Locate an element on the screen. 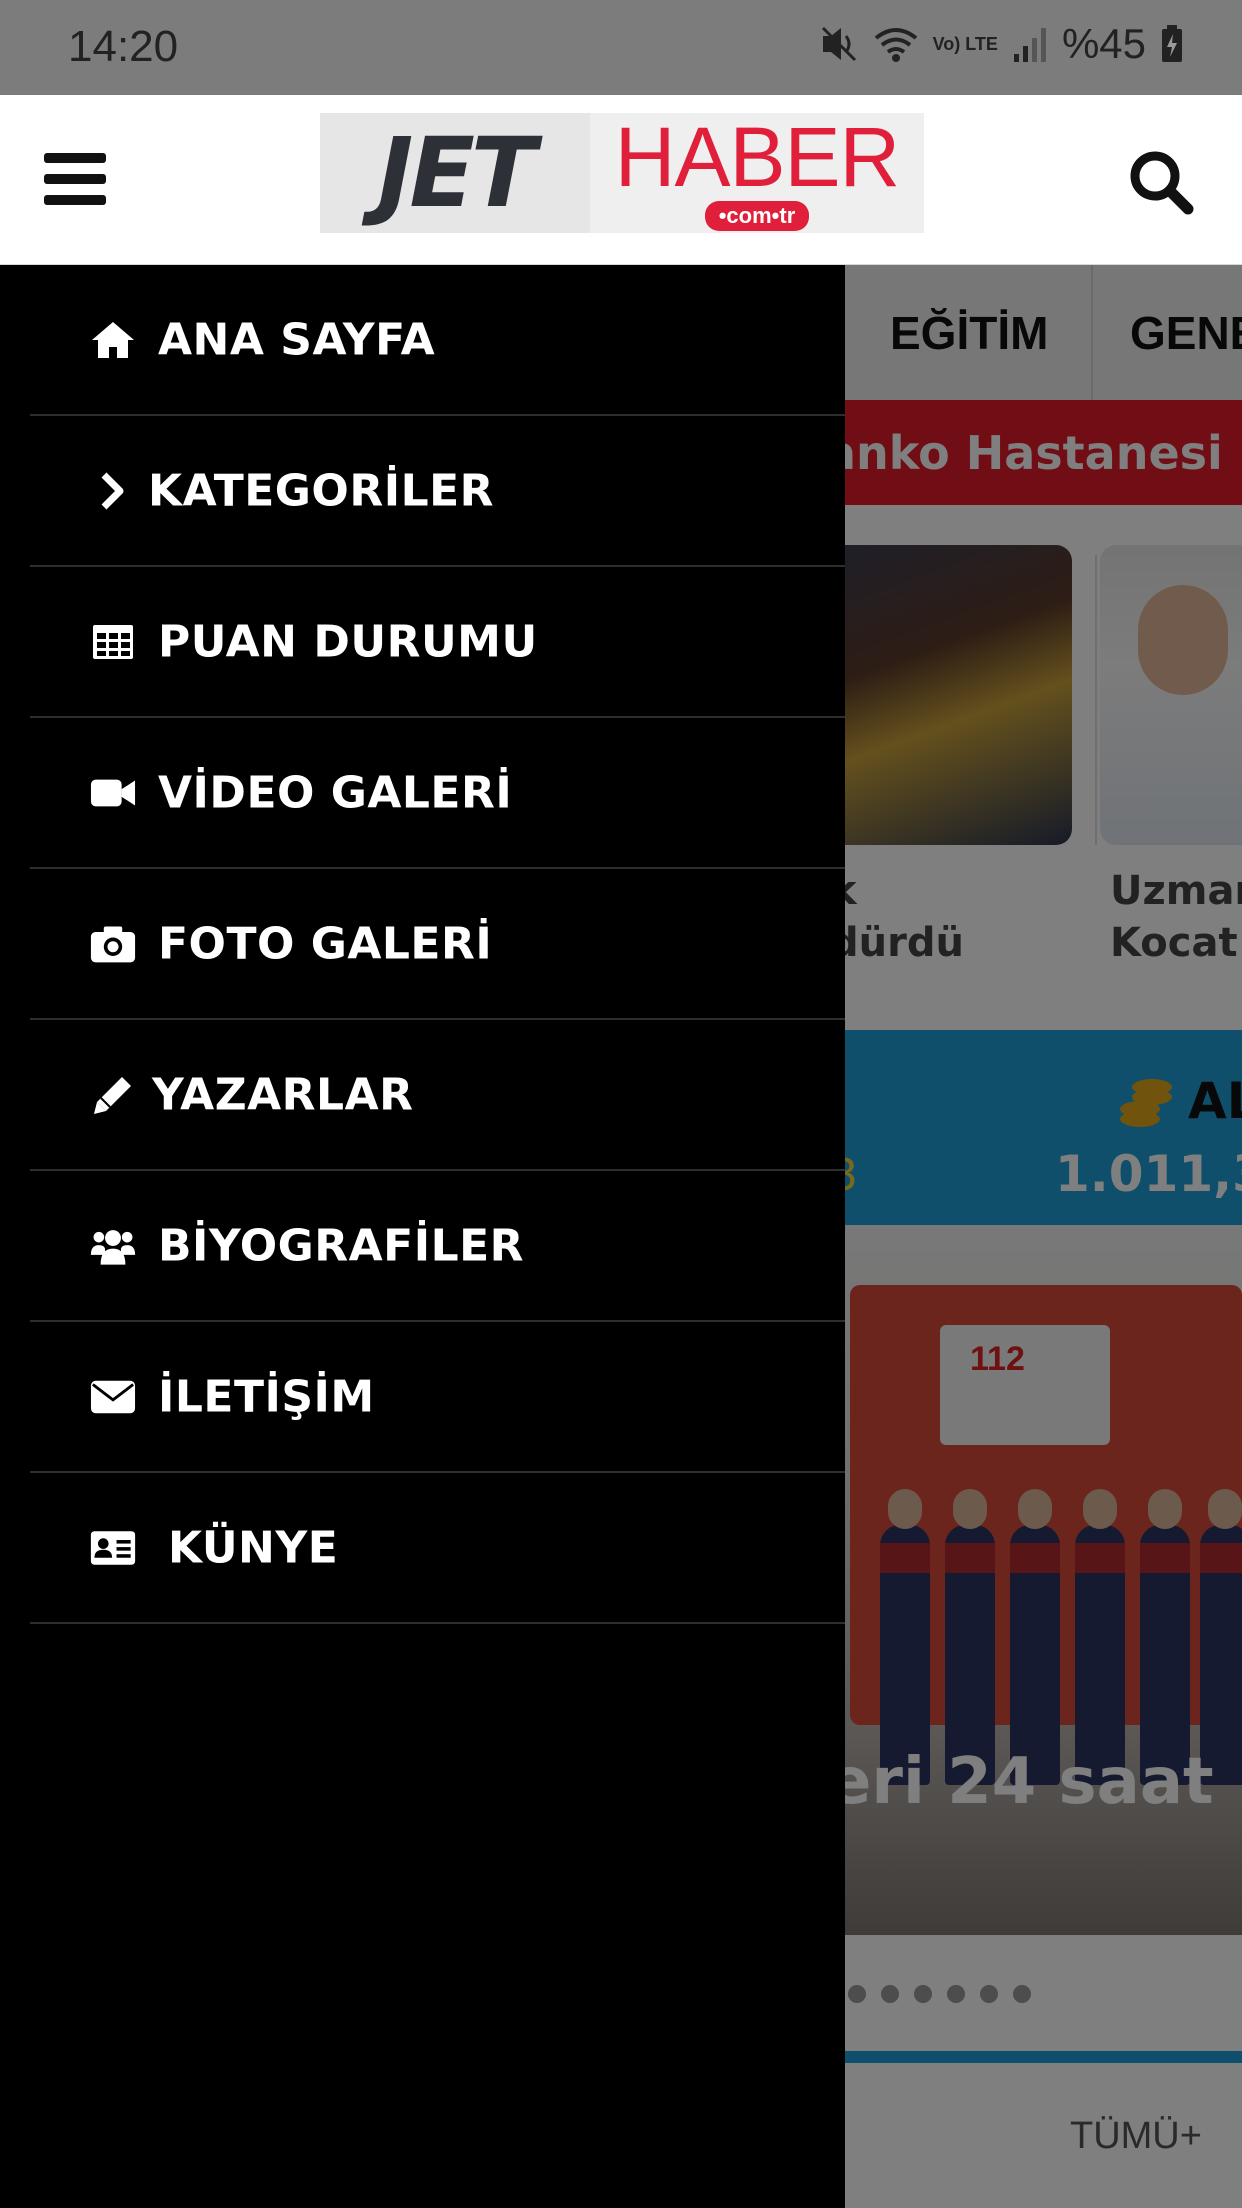 The height and width of the screenshot is (2208, 1242). logo-haber-text: HABER is located at coordinates (757, 157).